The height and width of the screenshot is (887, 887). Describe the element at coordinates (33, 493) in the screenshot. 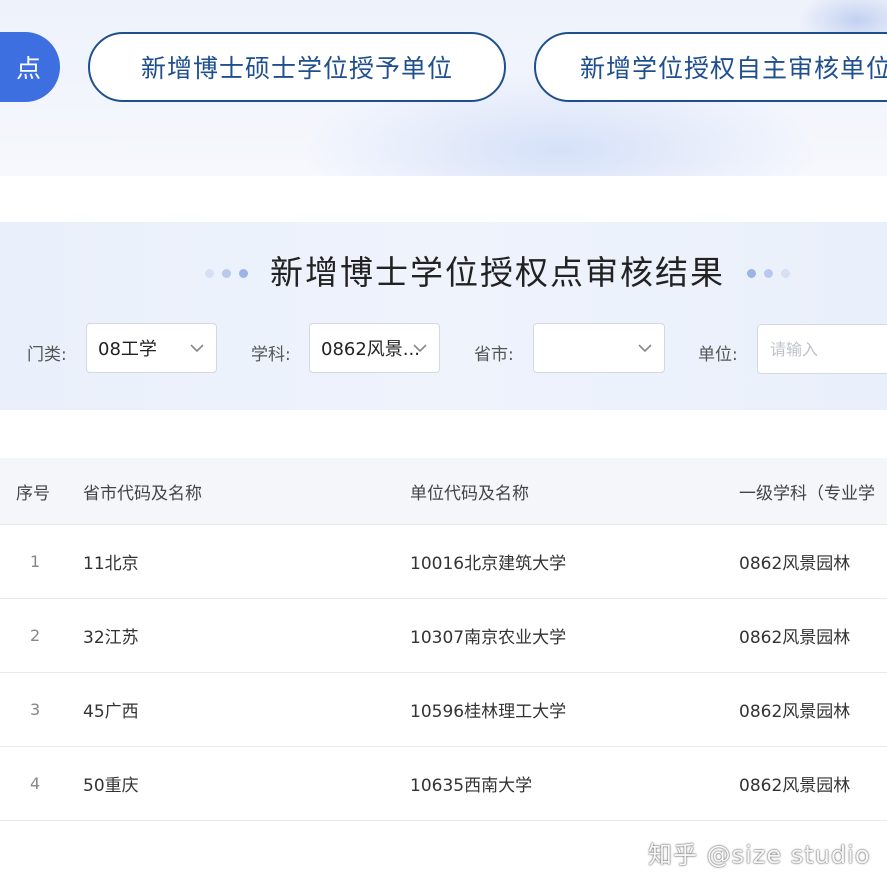

I see `header-no: 序号` at that location.